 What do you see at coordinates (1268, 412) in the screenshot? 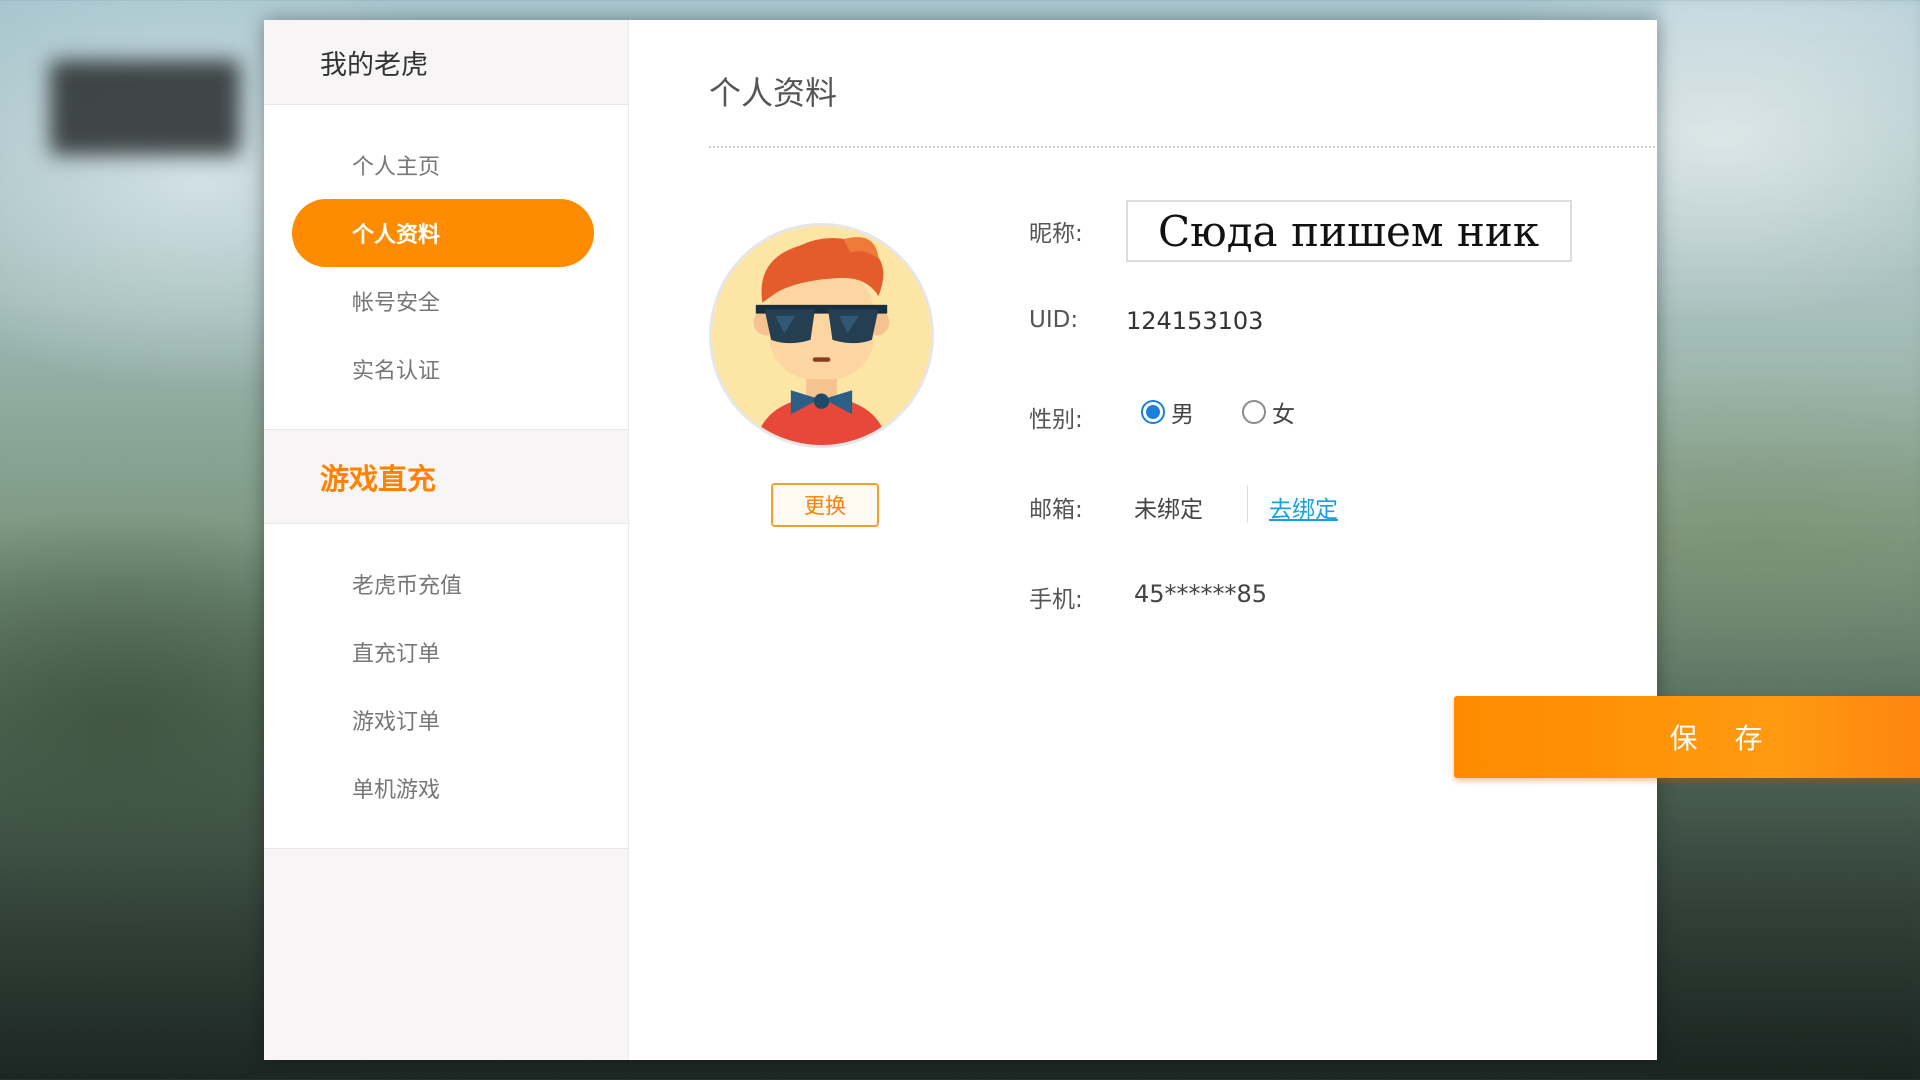
I see `gender-option-female: 女` at bounding box center [1268, 412].